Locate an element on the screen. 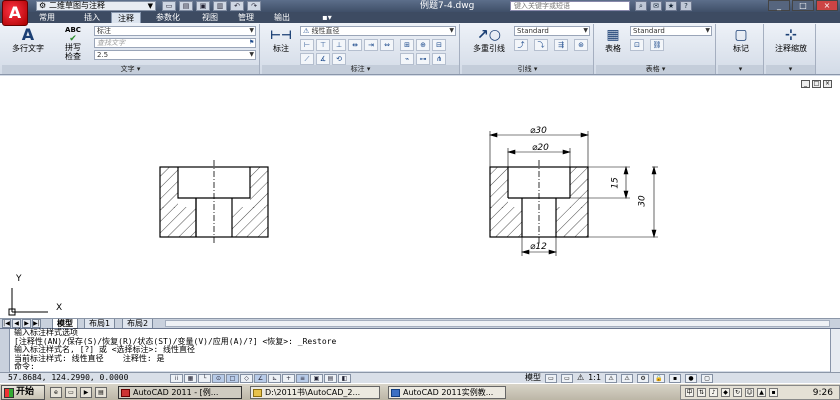 This screenshot has width=840, height=400. quick-view-layouts-icon: ▭ is located at coordinates (551, 378).